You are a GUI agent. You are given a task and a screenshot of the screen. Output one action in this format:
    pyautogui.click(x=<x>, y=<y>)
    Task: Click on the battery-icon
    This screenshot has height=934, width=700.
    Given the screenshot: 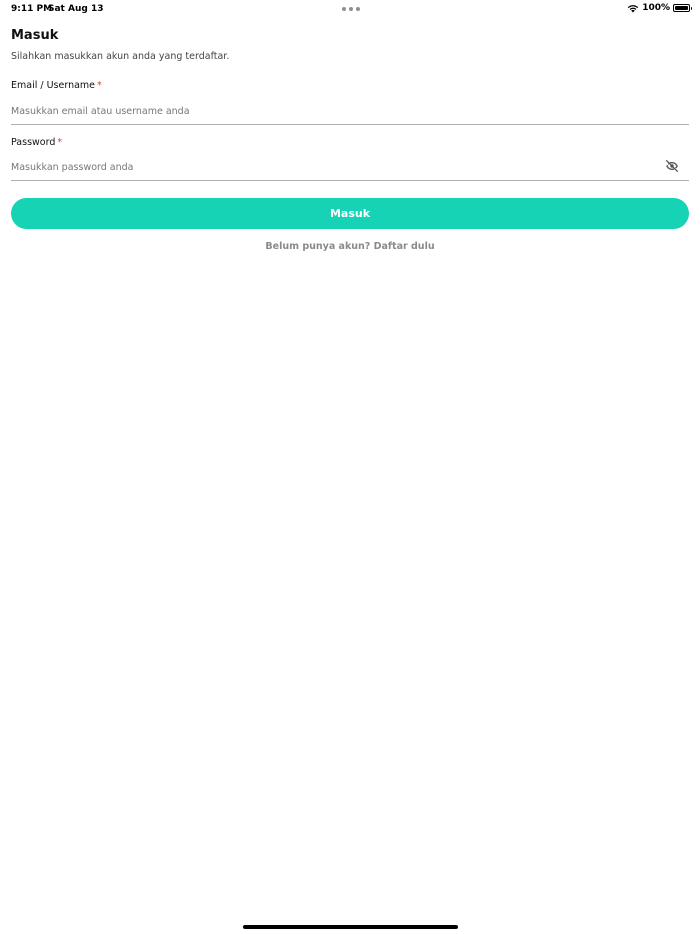 What is the action you would take?
    pyautogui.click(x=682, y=8)
    